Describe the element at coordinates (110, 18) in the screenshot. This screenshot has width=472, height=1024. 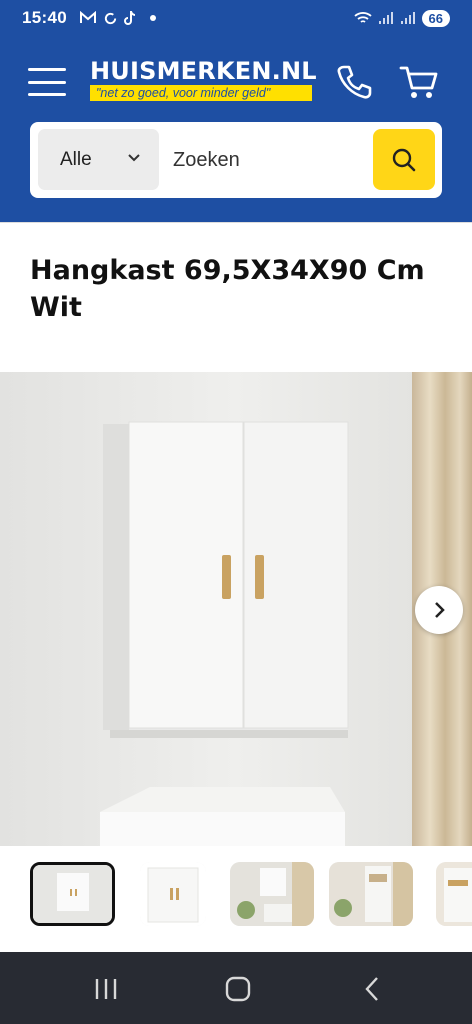
I see `sync-icon` at that location.